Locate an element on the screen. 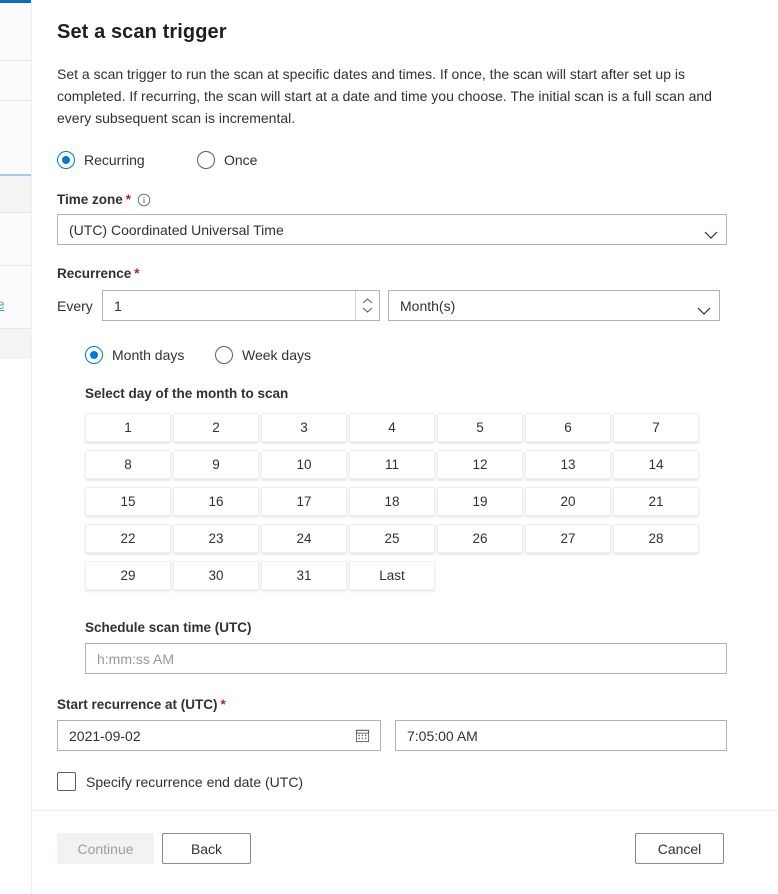 The width and height of the screenshot is (778, 894). day-cell: 17 is located at coordinates (304, 501).